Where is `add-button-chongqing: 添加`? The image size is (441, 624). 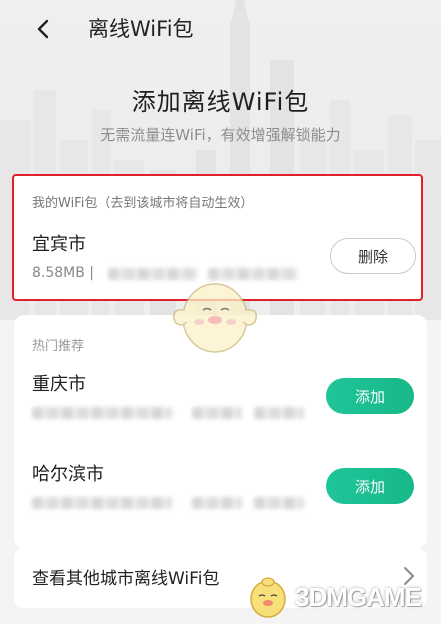 add-button-chongqing: 添加 is located at coordinates (370, 396).